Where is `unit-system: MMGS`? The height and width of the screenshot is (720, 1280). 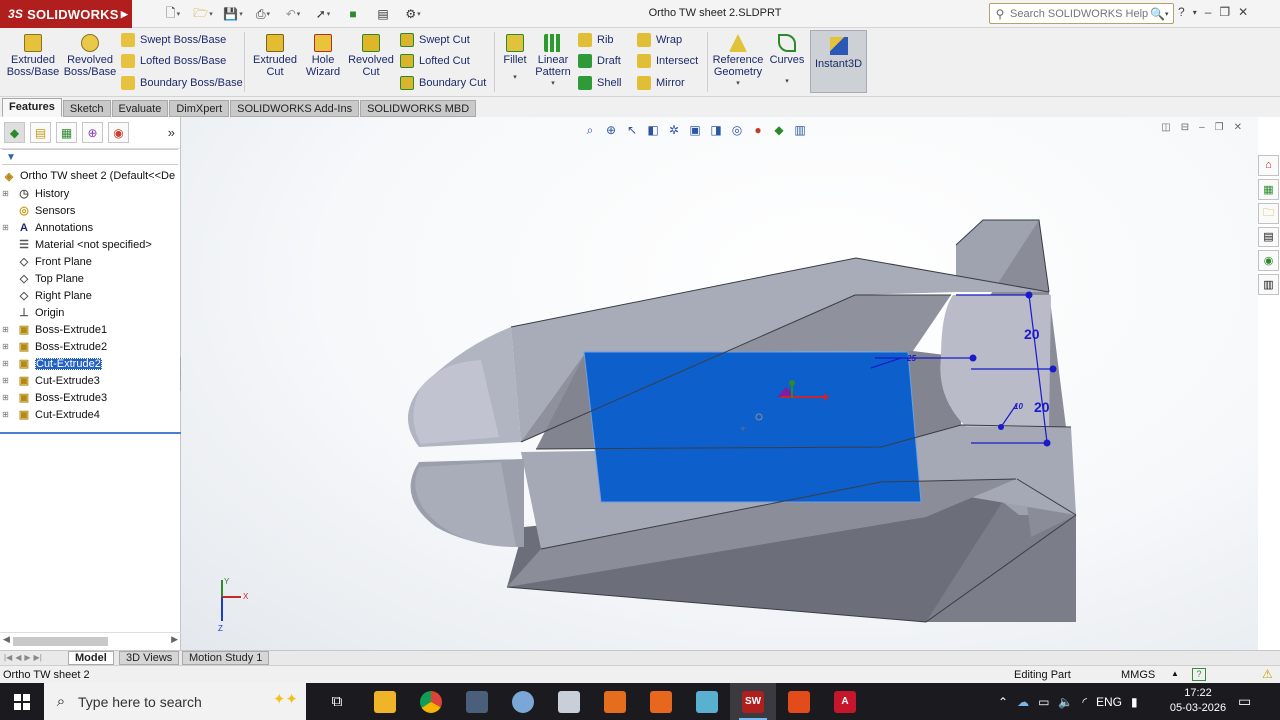
unit-system: MMGS is located at coordinates (1138, 675).